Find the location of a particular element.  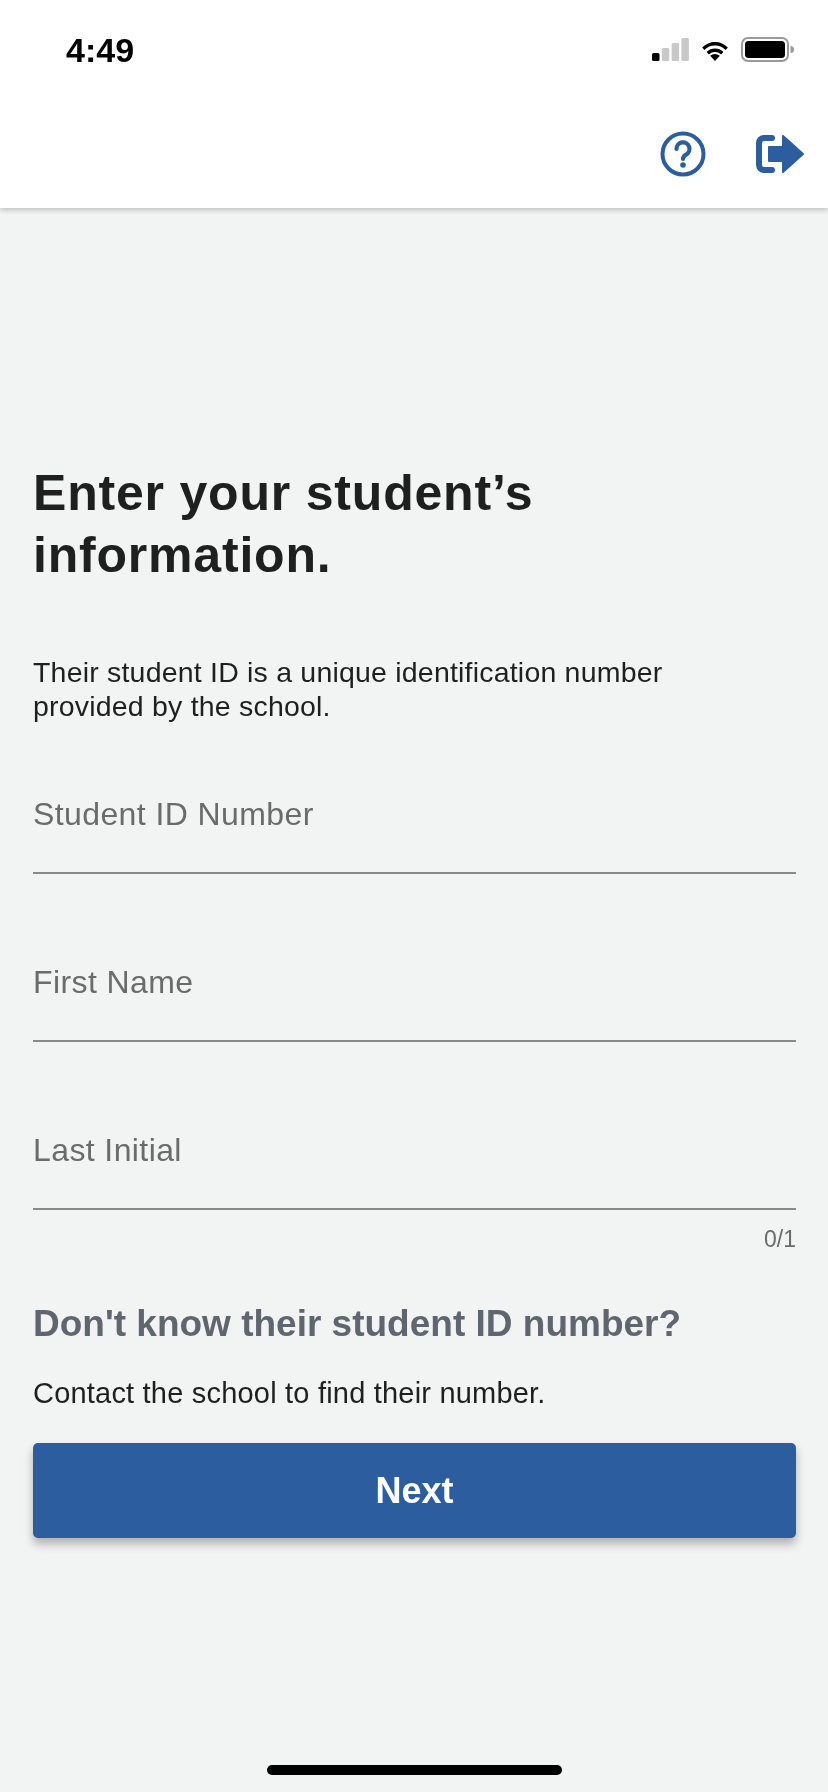

help-button is located at coordinates (683, 154).